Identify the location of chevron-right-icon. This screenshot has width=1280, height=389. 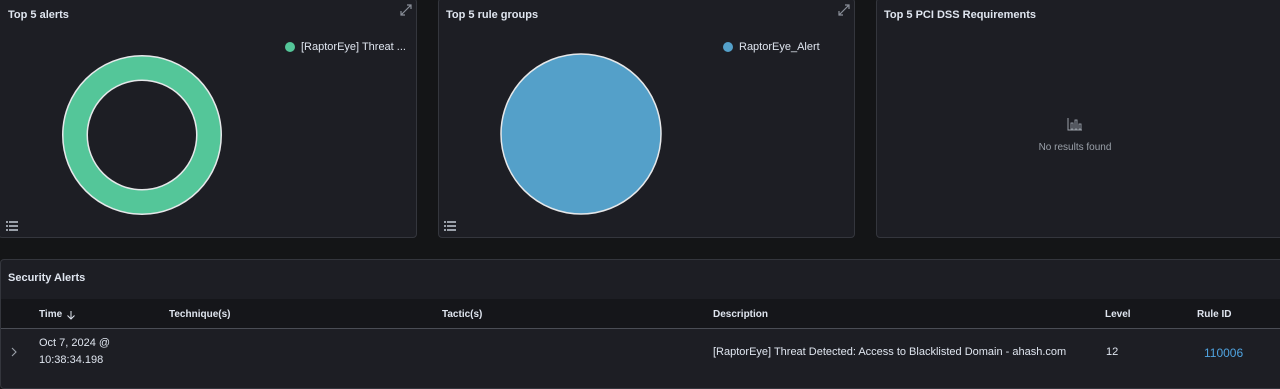
(14, 352).